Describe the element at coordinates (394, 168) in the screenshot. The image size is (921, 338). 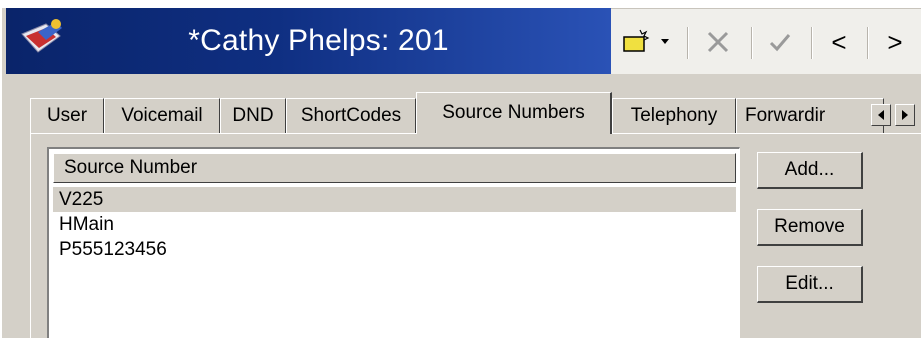
I see `column-header-source-number: Source Number` at that location.